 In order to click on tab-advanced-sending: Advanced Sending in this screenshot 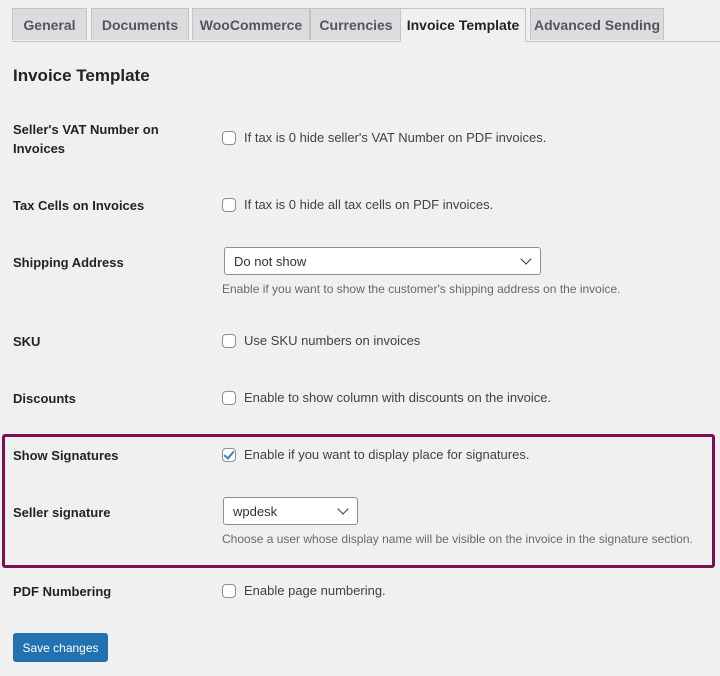, I will do `click(597, 24)`.